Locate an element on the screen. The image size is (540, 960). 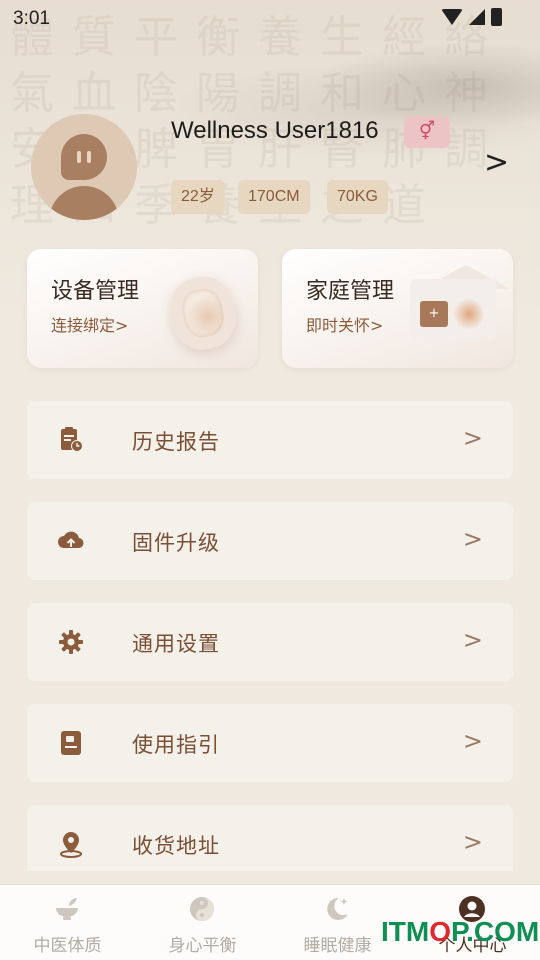
moon-star-icon is located at coordinates (337, 908).